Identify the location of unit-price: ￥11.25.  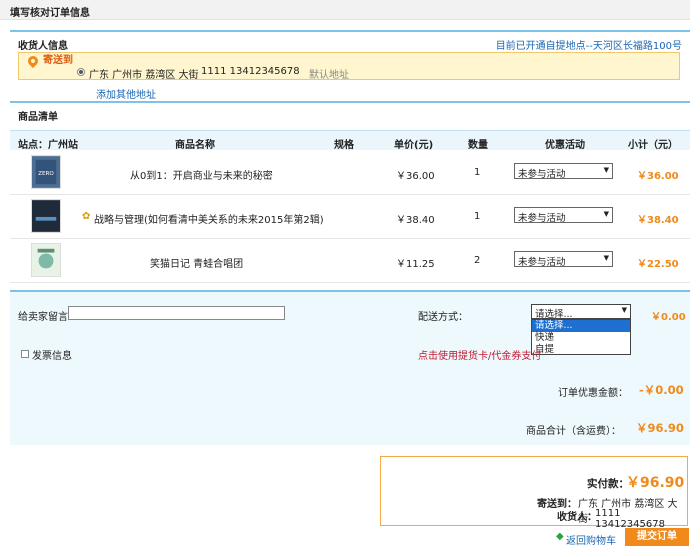
(415, 264).